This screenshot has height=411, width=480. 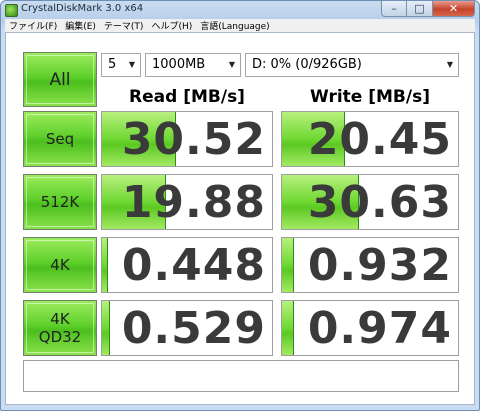 I want to click on seq-read-value-box: 30.52, so click(x=187, y=139).